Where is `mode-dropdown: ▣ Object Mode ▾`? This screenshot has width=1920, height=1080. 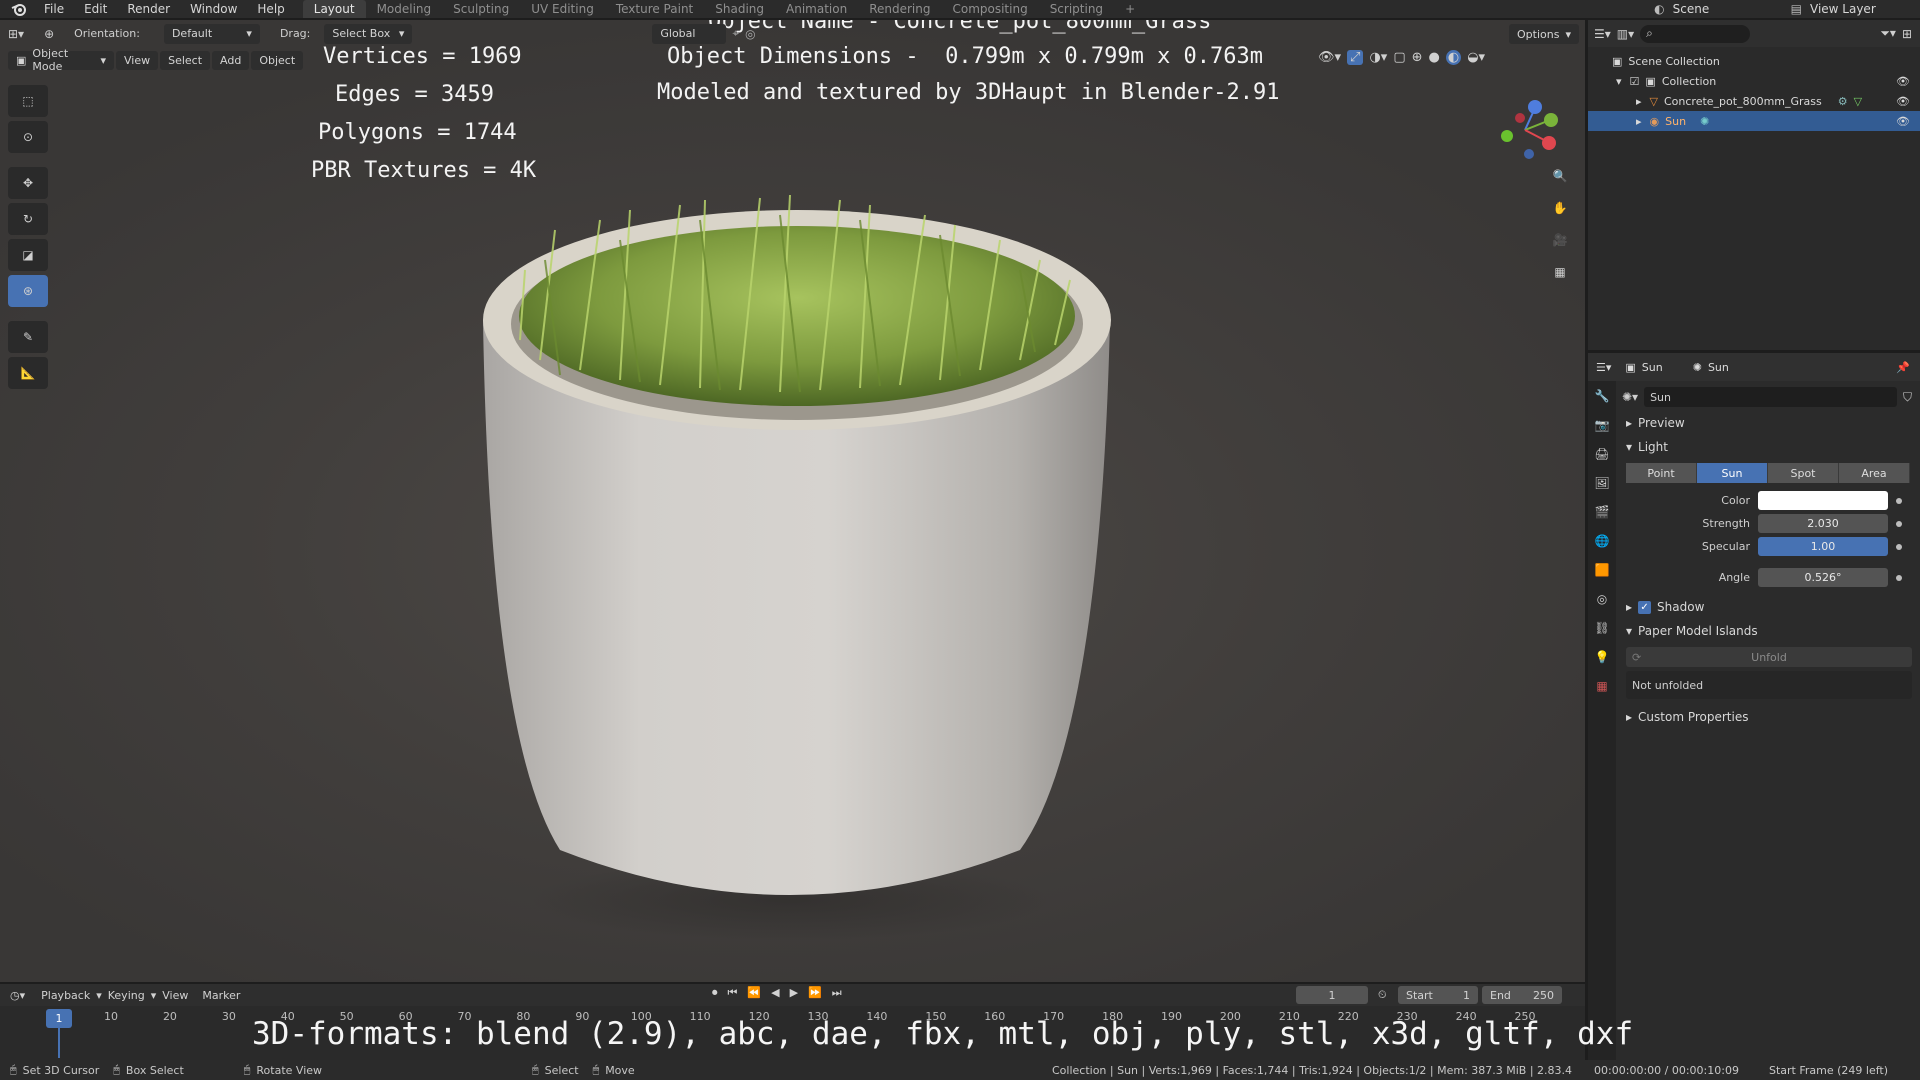
mode-dropdown: ▣ Object Mode ▾ is located at coordinates (61, 60).